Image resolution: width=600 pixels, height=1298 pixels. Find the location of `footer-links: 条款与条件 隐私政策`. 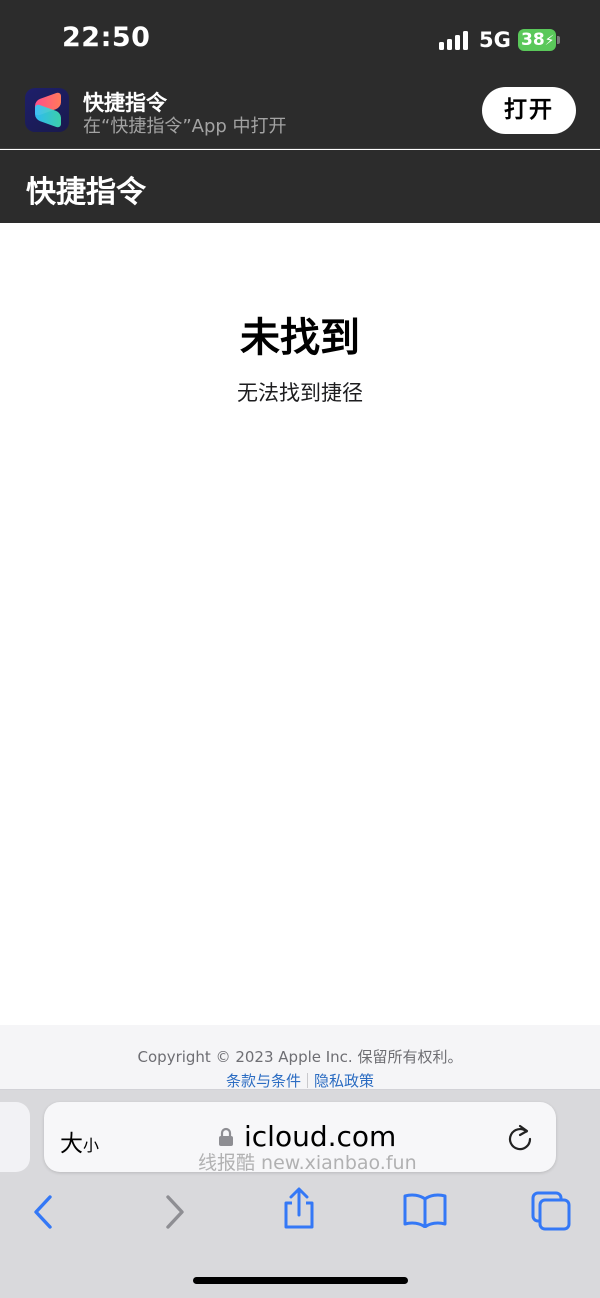

footer-links: 条款与条件 隐私政策 is located at coordinates (300, 1080).